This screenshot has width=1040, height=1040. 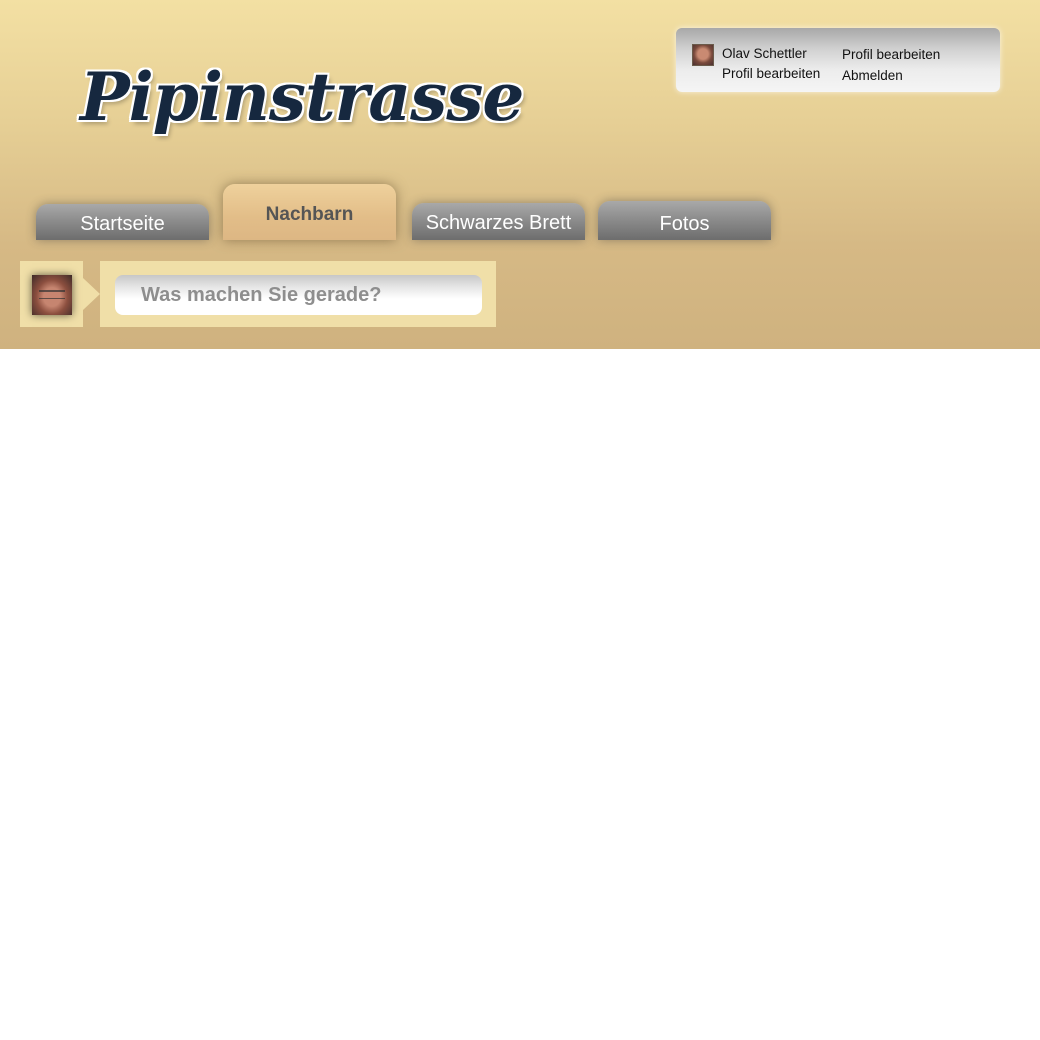 I want to click on site-logo: Pipinstrasse, so click(x=302, y=97).